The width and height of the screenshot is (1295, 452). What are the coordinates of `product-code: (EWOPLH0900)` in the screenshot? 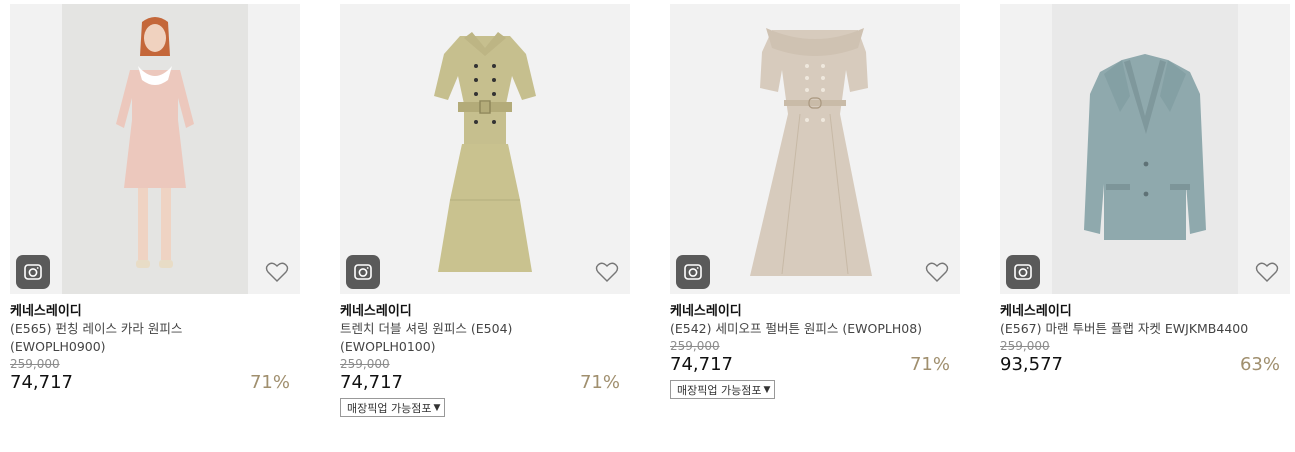 It's located at (155, 347).